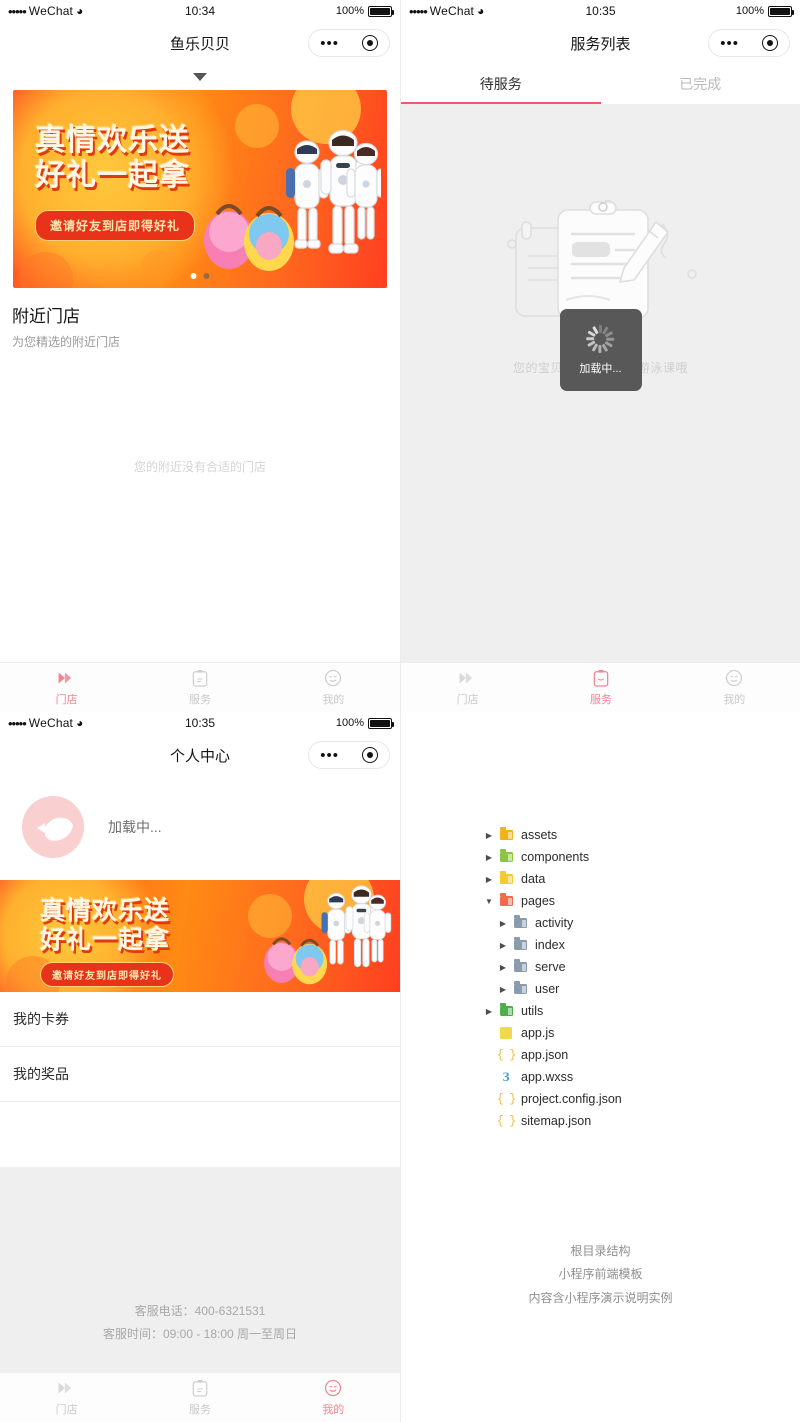  What do you see at coordinates (200, 755) in the screenshot?
I see `nav-bar: 个人中心 •••` at bounding box center [200, 755].